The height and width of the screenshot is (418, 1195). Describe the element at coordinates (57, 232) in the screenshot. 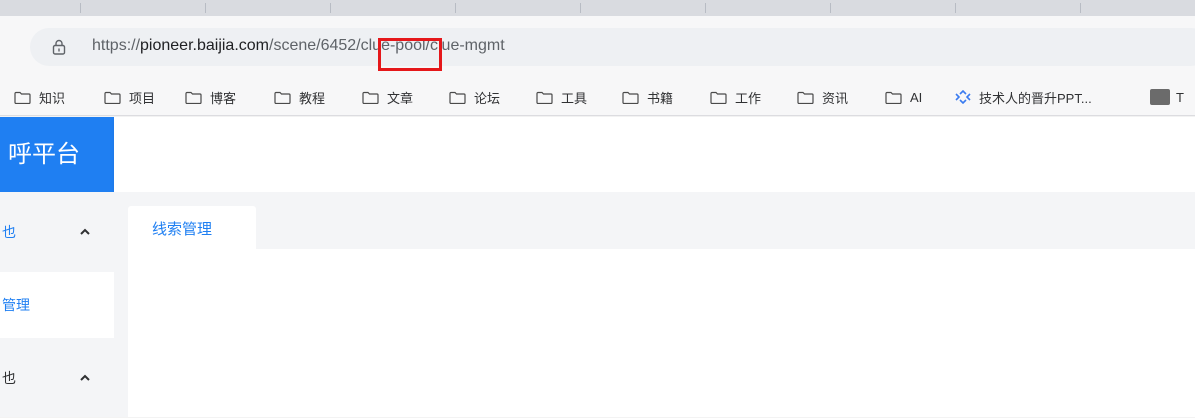

I see `sidebar-group-1: 也` at that location.